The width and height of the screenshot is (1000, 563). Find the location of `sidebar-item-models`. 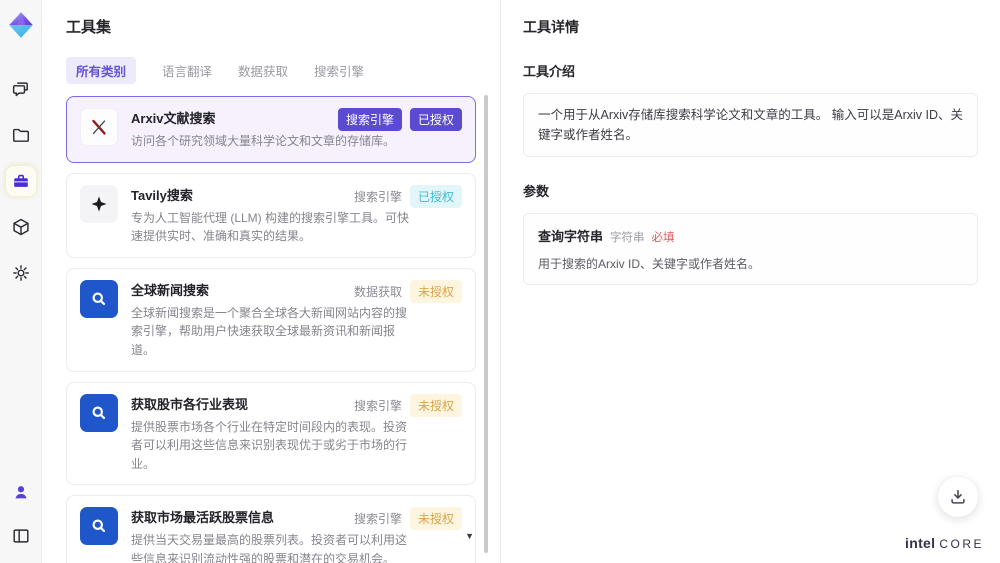

sidebar-item-models is located at coordinates (21, 227).